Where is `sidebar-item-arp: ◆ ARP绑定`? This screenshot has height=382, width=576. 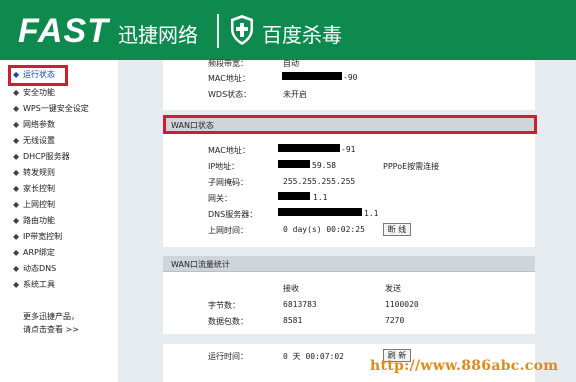 sidebar-item-arp: ◆ ARP绑定 is located at coordinates (59, 253).